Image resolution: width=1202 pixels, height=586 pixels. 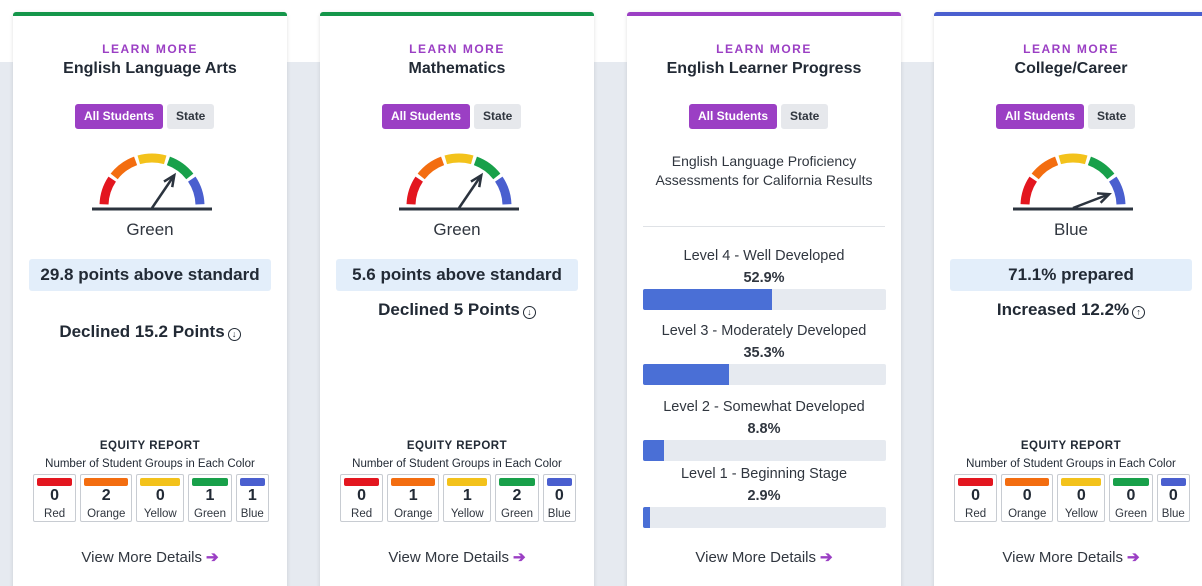 What do you see at coordinates (764, 474) in the screenshot?
I see `level-label: Level 1 - Beginning Stage` at bounding box center [764, 474].